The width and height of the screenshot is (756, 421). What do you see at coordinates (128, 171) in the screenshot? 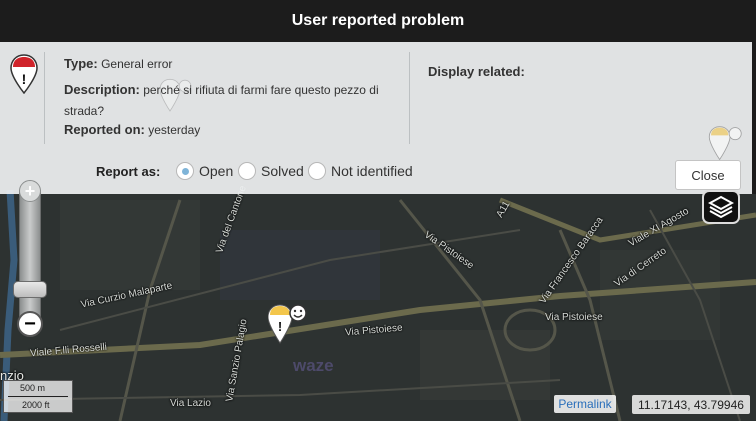
I see `report-as-label: Report as:` at bounding box center [128, 171].